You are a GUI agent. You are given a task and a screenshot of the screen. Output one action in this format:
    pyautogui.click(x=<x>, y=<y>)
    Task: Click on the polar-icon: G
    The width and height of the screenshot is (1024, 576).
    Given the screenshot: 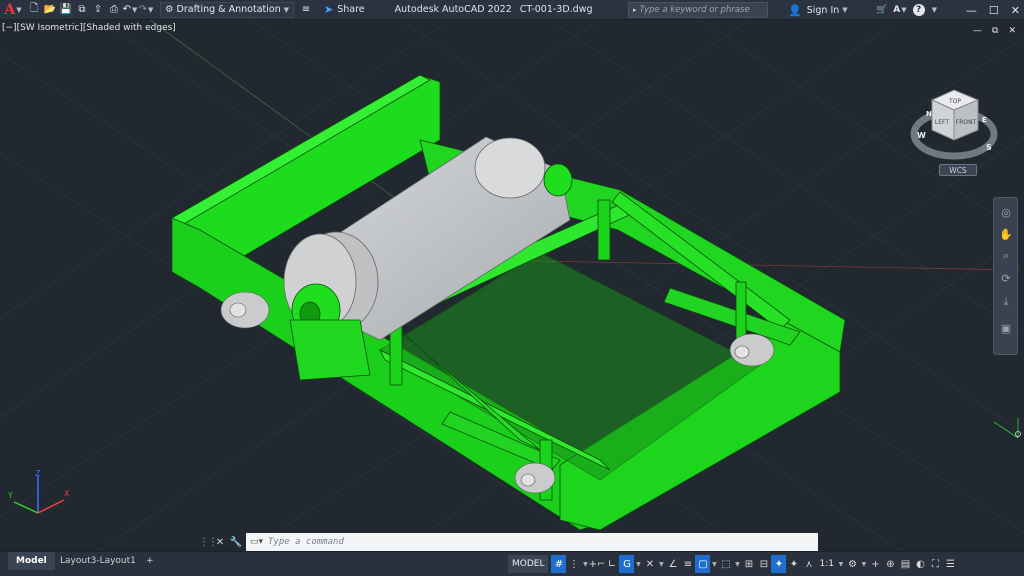 What is the action you would take?
    pyautogui.click(x=627, y=564)
    